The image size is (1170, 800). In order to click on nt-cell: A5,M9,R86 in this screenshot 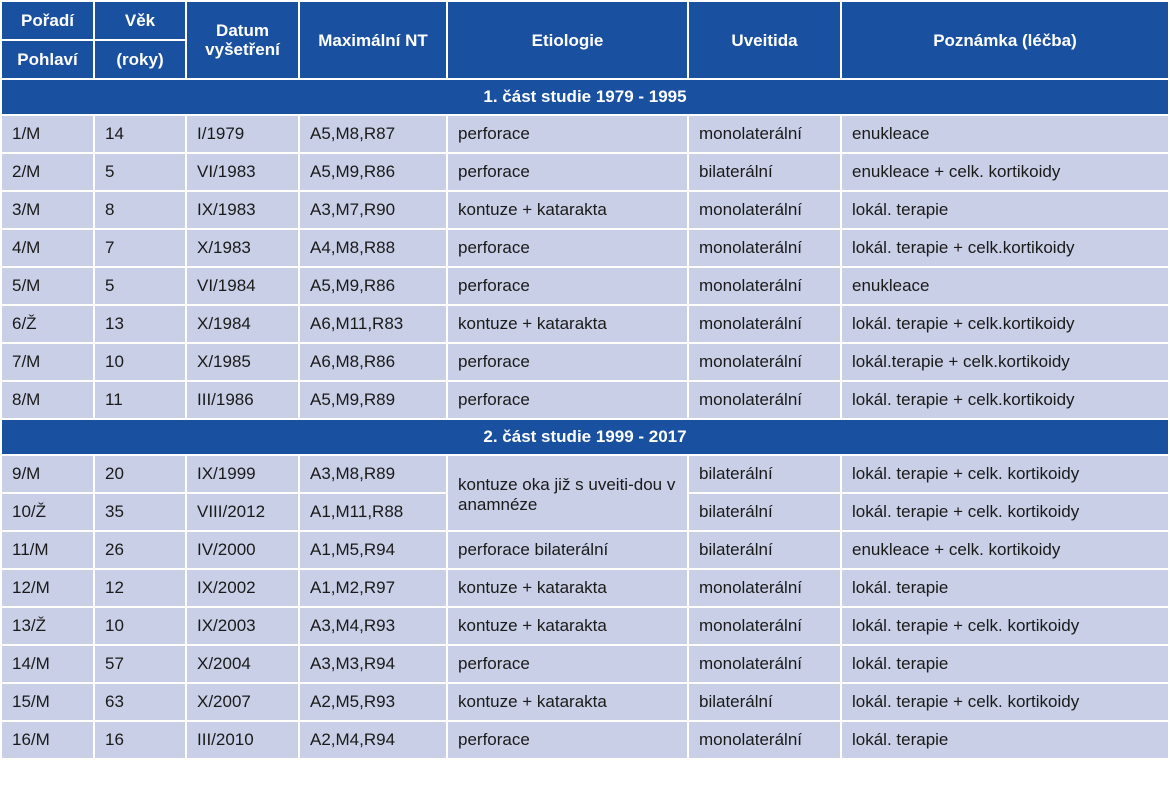, I will do `click(373, 172)`.